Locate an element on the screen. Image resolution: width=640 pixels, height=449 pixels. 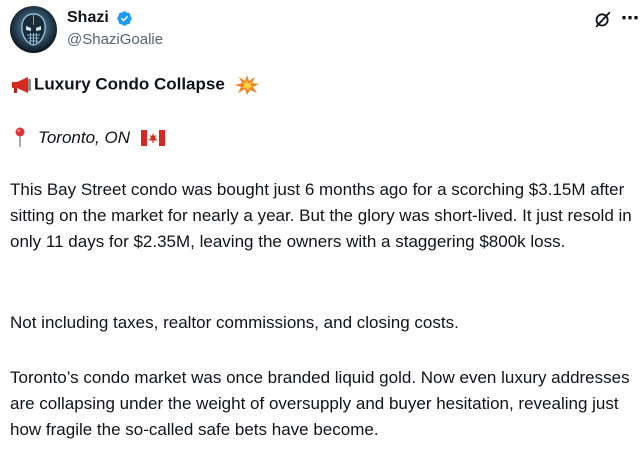
goalie-mask-avatar-icon is located at coordinates (33, 29).